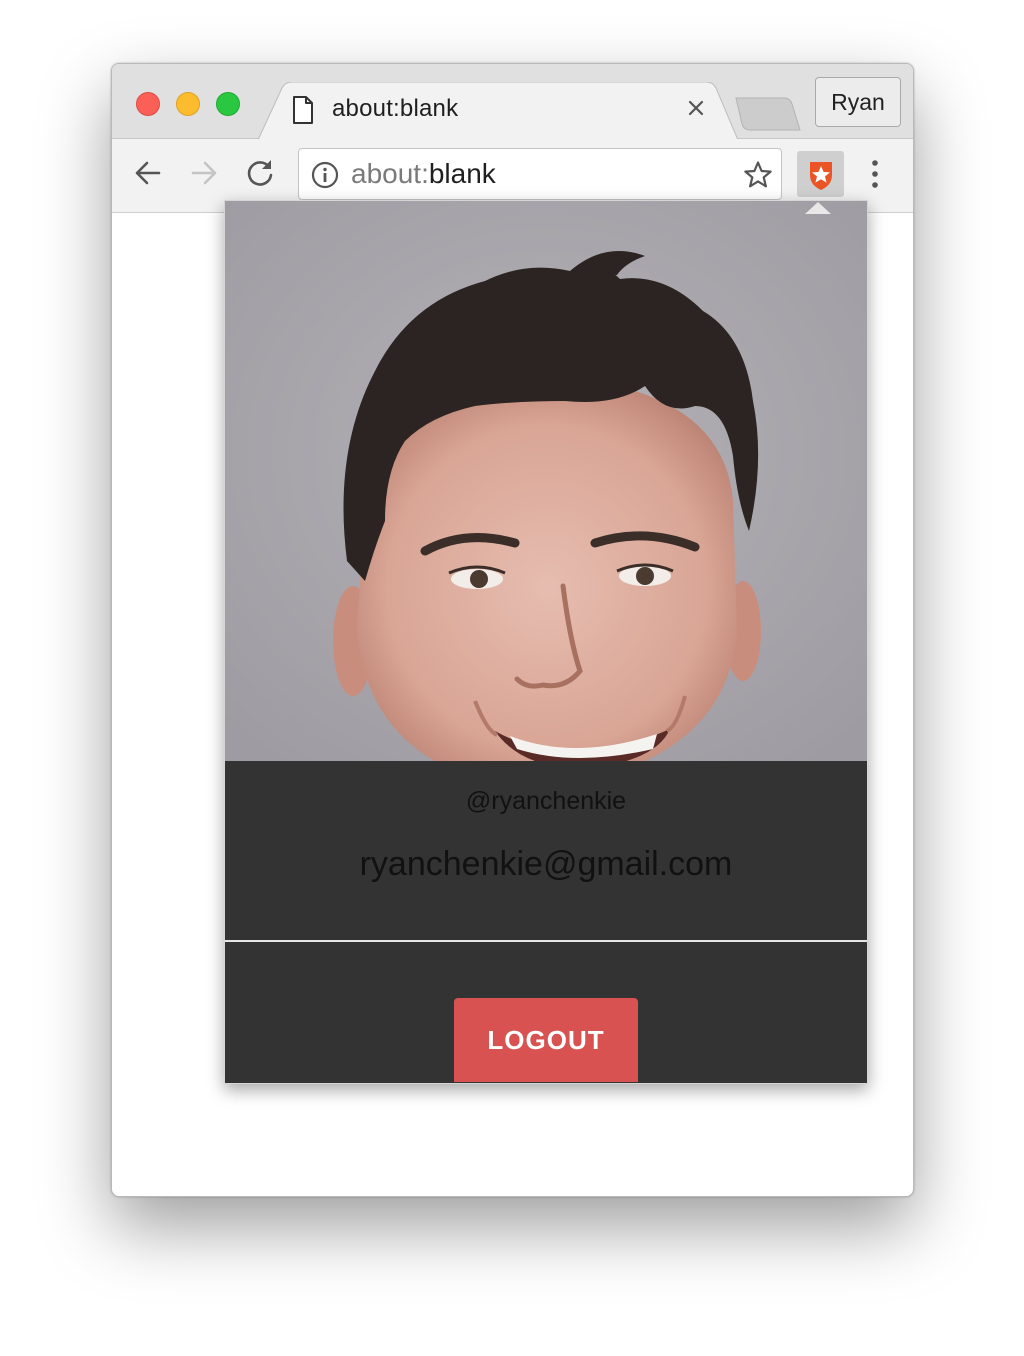 The height and width of the screenshot is (1356, 1024). Describe the element at coordinates (204, 173) in the screenshot. I see `forward-arrow-icon` at that location.